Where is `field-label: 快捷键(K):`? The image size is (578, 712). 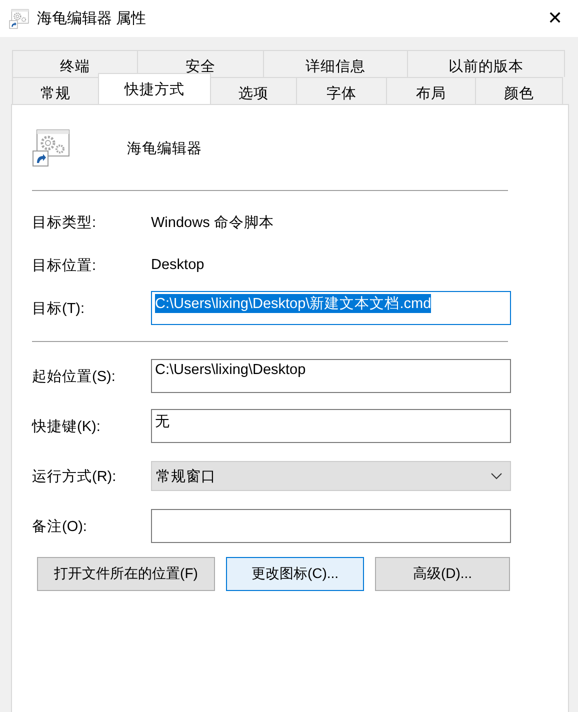 field-label: 快捷键(K): is located at coordinates (67, 427).